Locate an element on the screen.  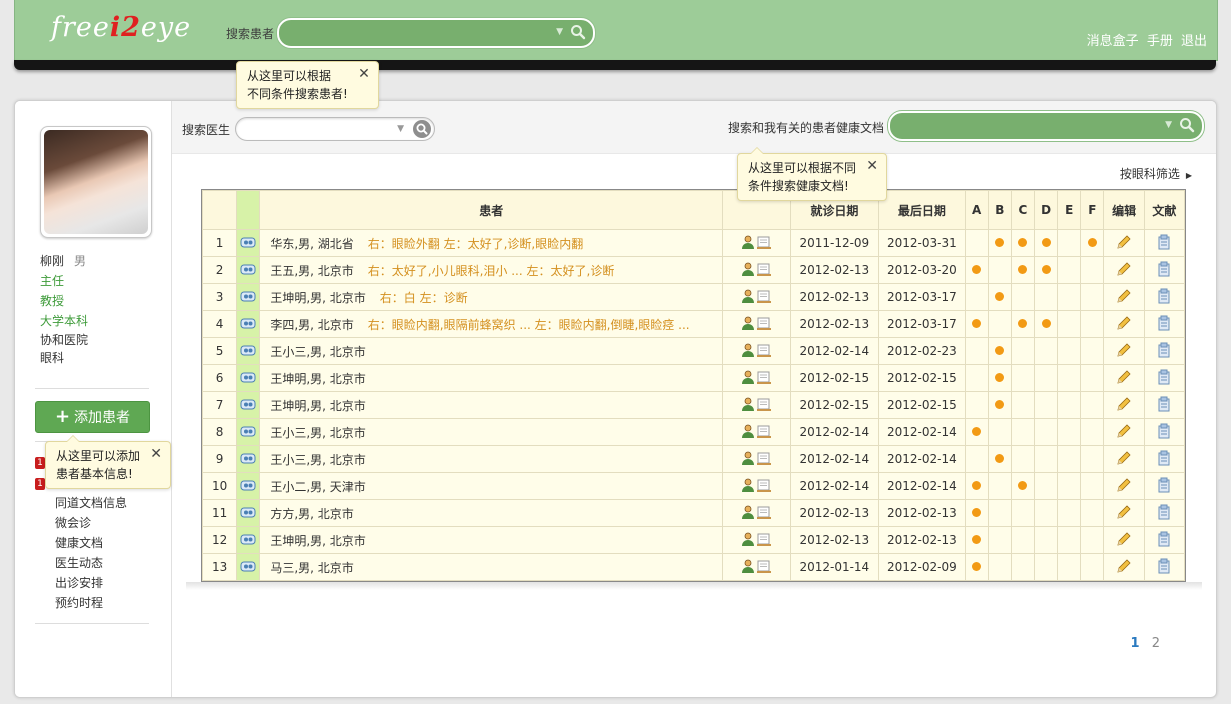
docs-search-input: ▼ is located at coordinates (1046, 126).